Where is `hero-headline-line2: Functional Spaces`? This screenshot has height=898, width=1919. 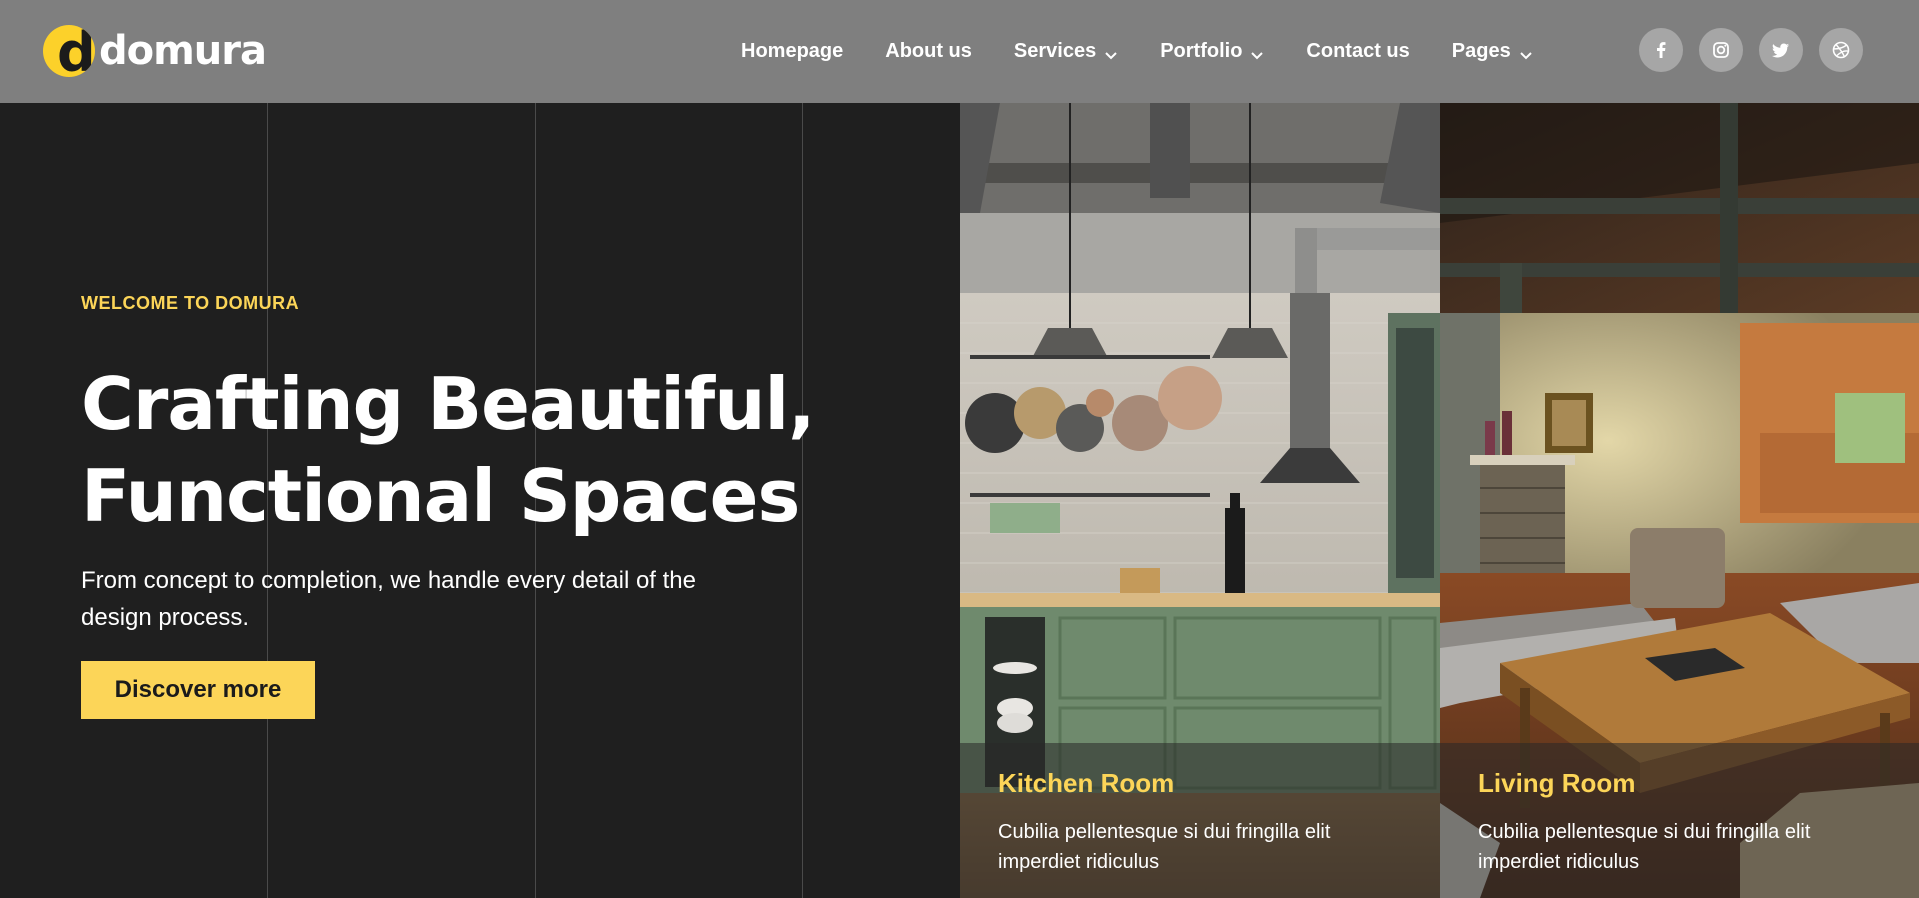 hero-headline-line2: Functional Spaces is located at coordinates (440, 496).